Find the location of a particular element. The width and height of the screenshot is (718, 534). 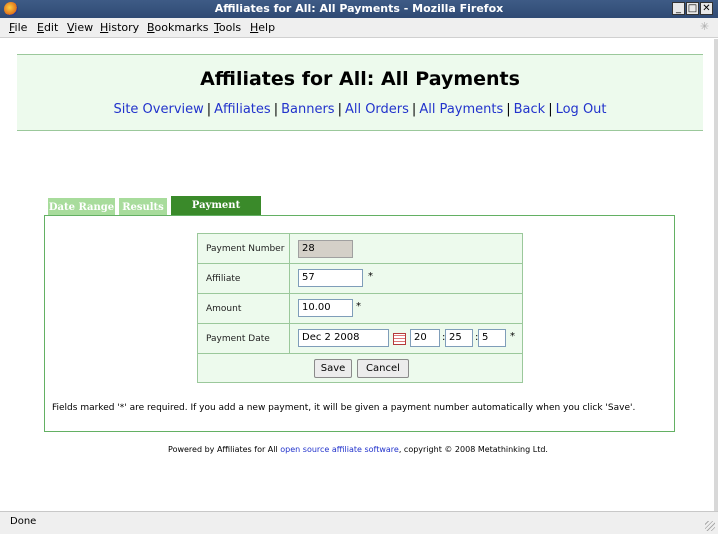

menu-tools: Tools is located at coordinates (227, 27).